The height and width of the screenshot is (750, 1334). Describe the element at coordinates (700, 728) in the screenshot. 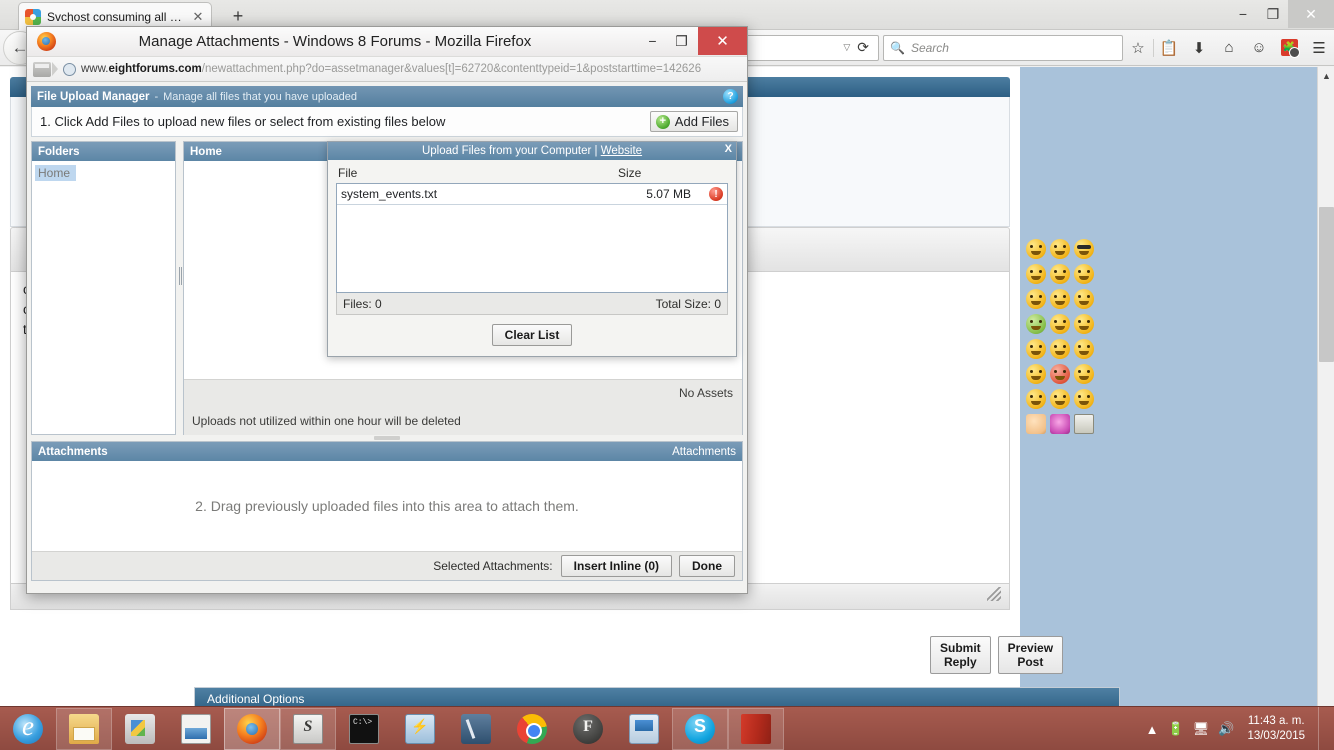

I see `taskbar-item-skype` at that location.